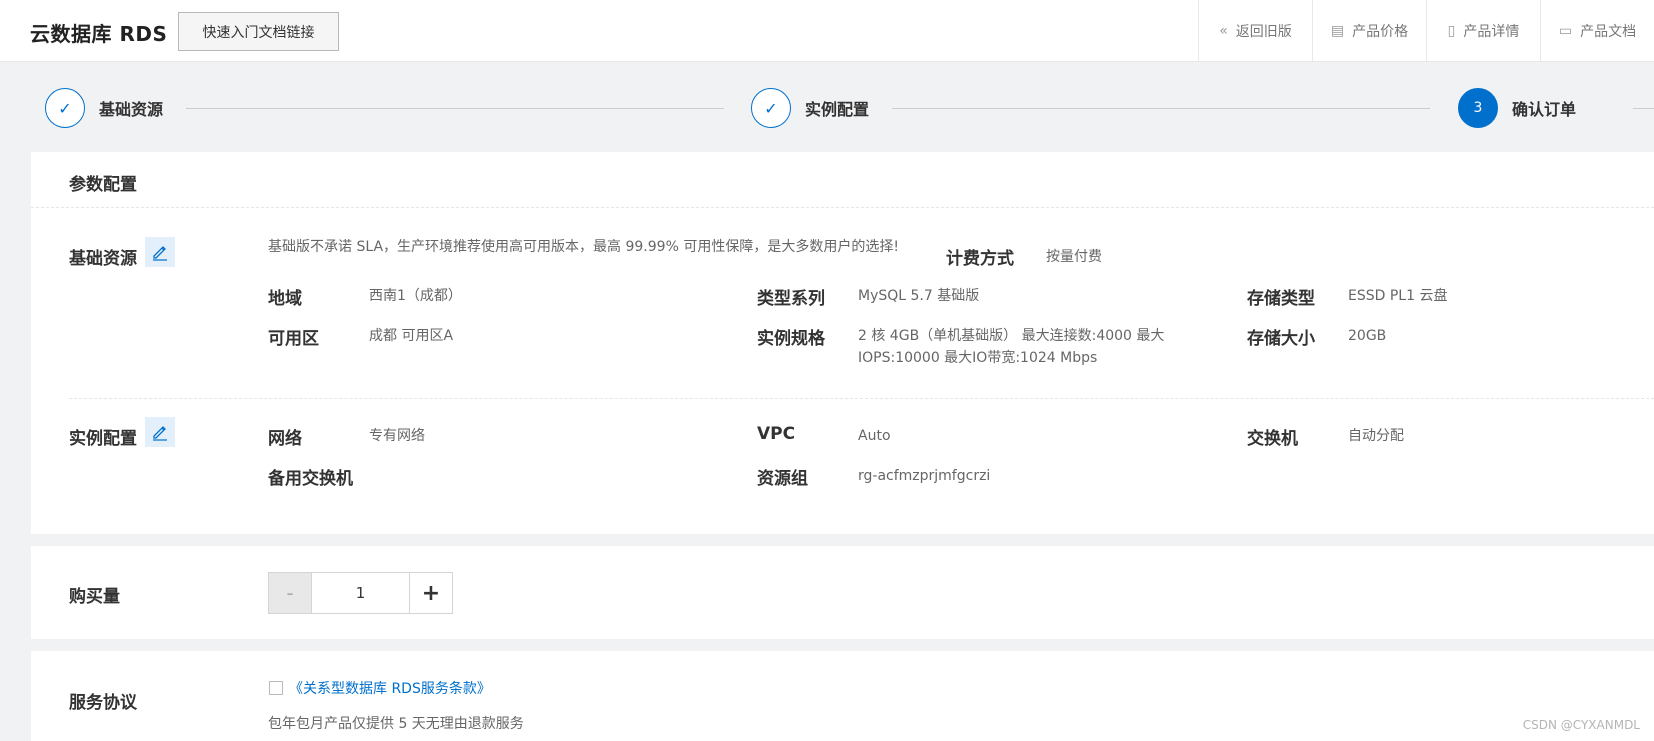 The width and height of the screenshot is (1654, 741). Describe the element at coordinates (1263, 32) in the screenshot. I see `nav-label: 返回旧版` at that location.